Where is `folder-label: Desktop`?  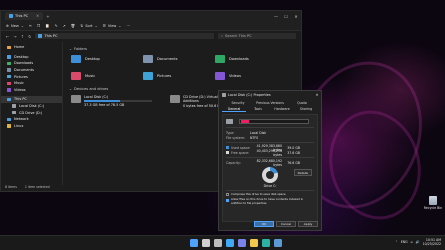
folder-label: Desktop is located at coordinates (92, 59).